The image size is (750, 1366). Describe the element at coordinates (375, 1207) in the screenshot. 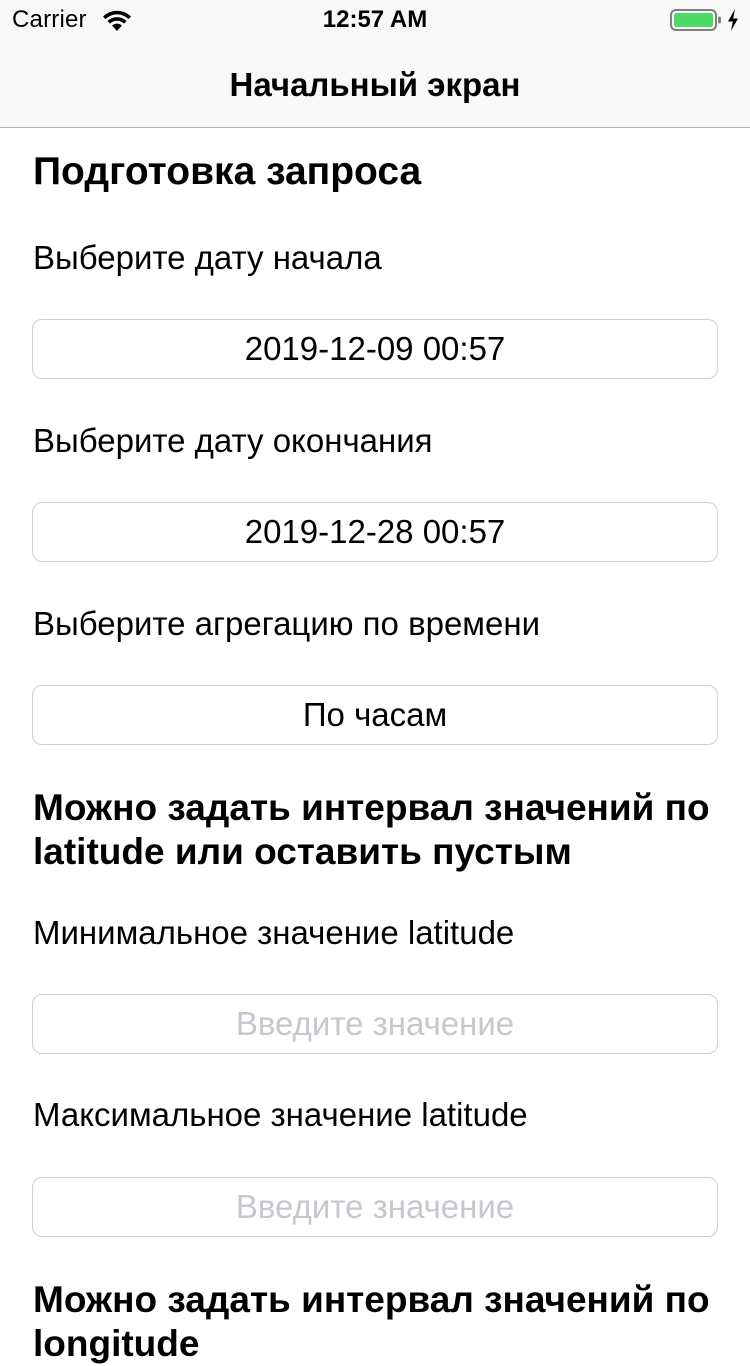

I see `max-latitude-input: Введите значение` at that location.